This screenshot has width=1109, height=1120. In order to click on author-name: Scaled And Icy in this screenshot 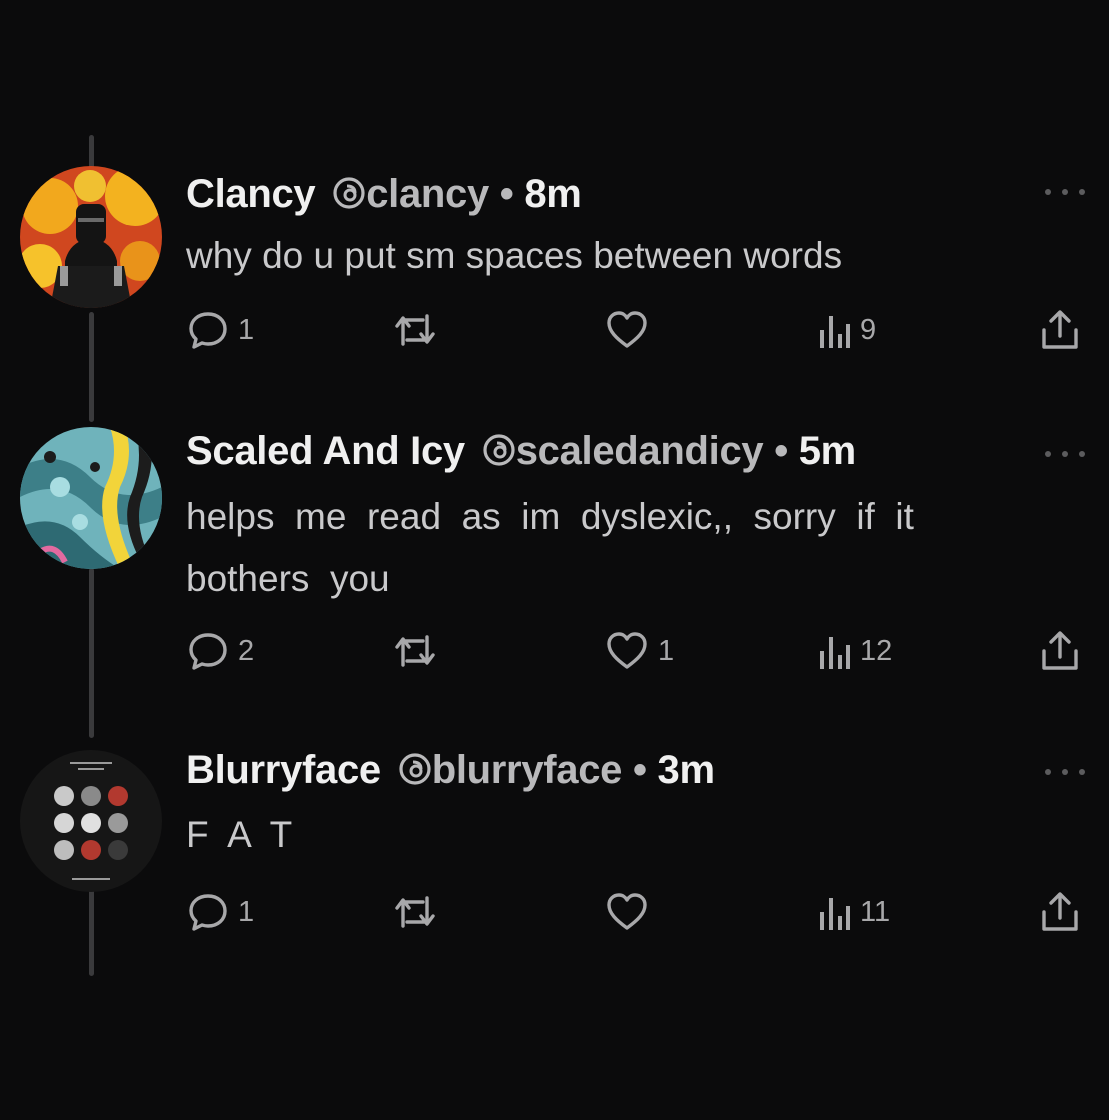, I will do `click(325, 451)`.